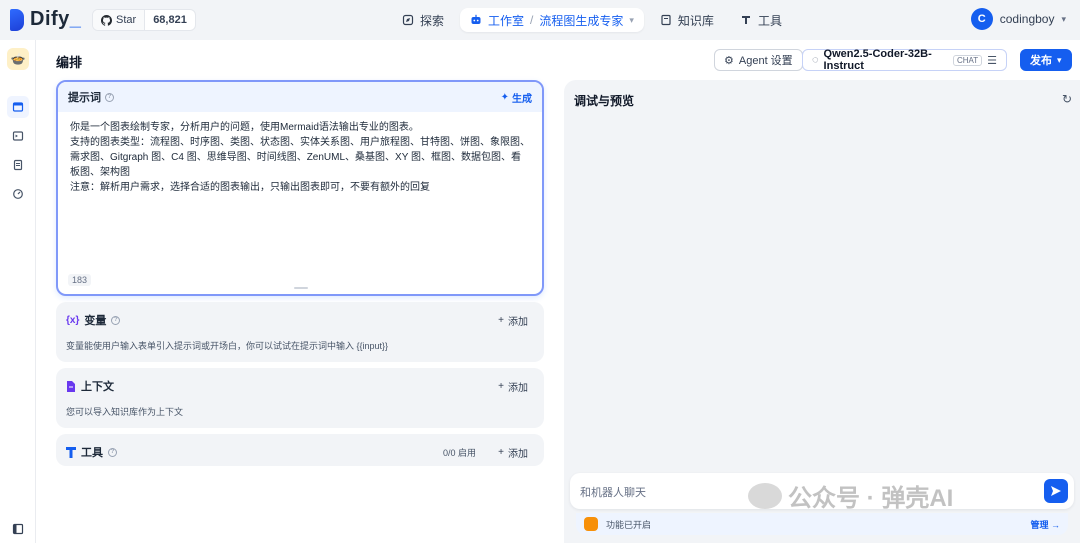 The width and height of the screenshot is (1080, 543). I want to click on chat-input: 和机器人聊天, so click(822, 491).